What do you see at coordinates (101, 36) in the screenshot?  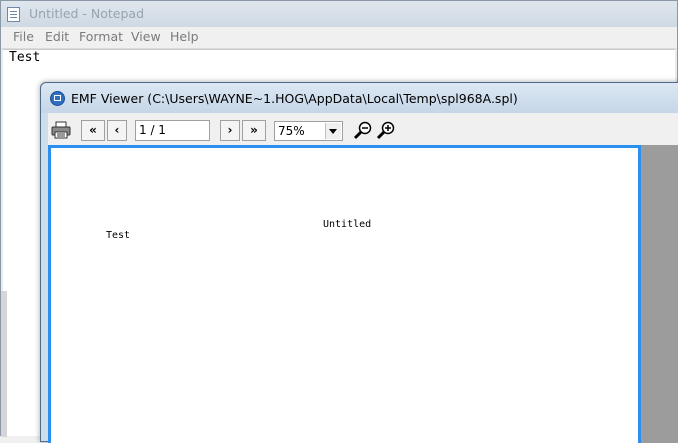 I see `menu-format: Format` at bounding box center [101, 36].